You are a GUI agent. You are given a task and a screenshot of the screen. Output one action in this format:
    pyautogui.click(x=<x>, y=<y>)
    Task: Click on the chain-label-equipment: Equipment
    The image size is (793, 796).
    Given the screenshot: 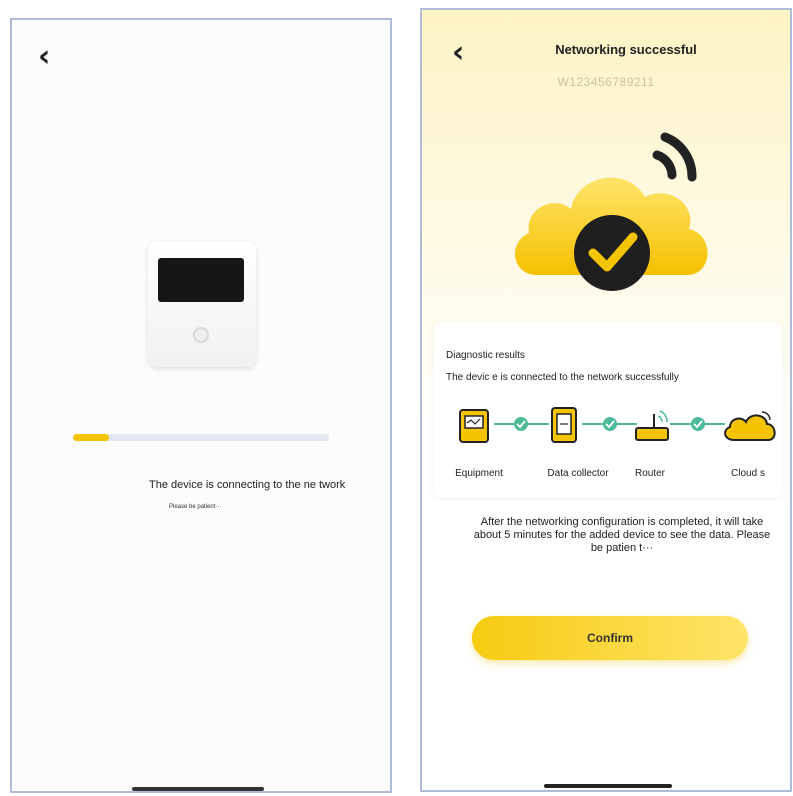 What is the action you would take?
    pyautogui.click(x=479, y=473)
    